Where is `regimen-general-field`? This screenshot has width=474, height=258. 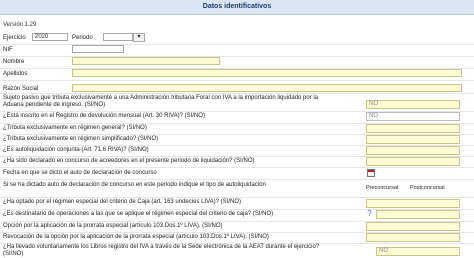 regimen-general-field is located at coordinates (413, 128).